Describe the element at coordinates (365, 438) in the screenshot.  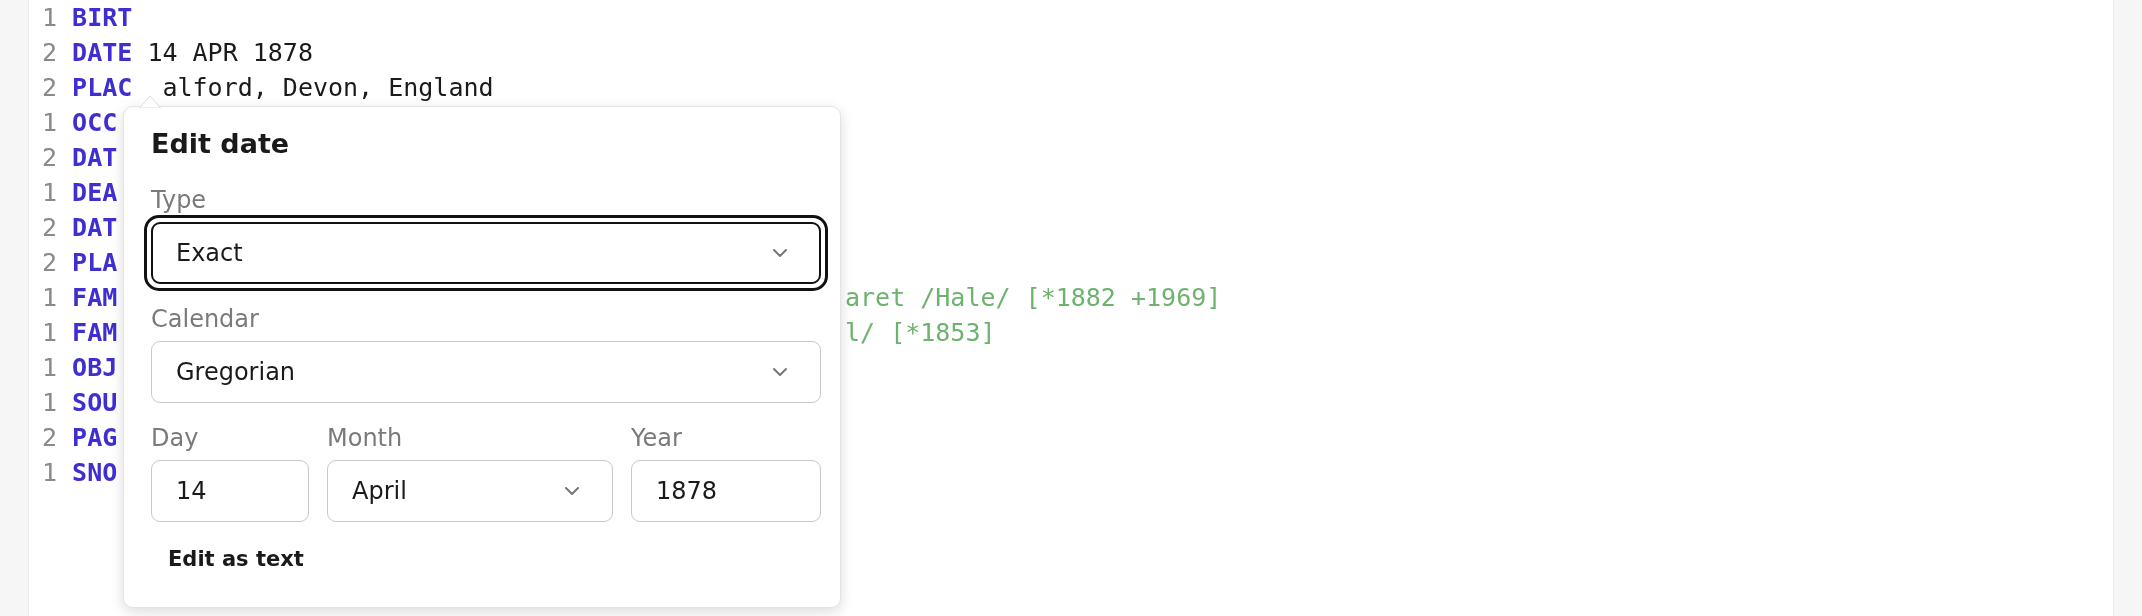
I see `field-label: Month` at that location.